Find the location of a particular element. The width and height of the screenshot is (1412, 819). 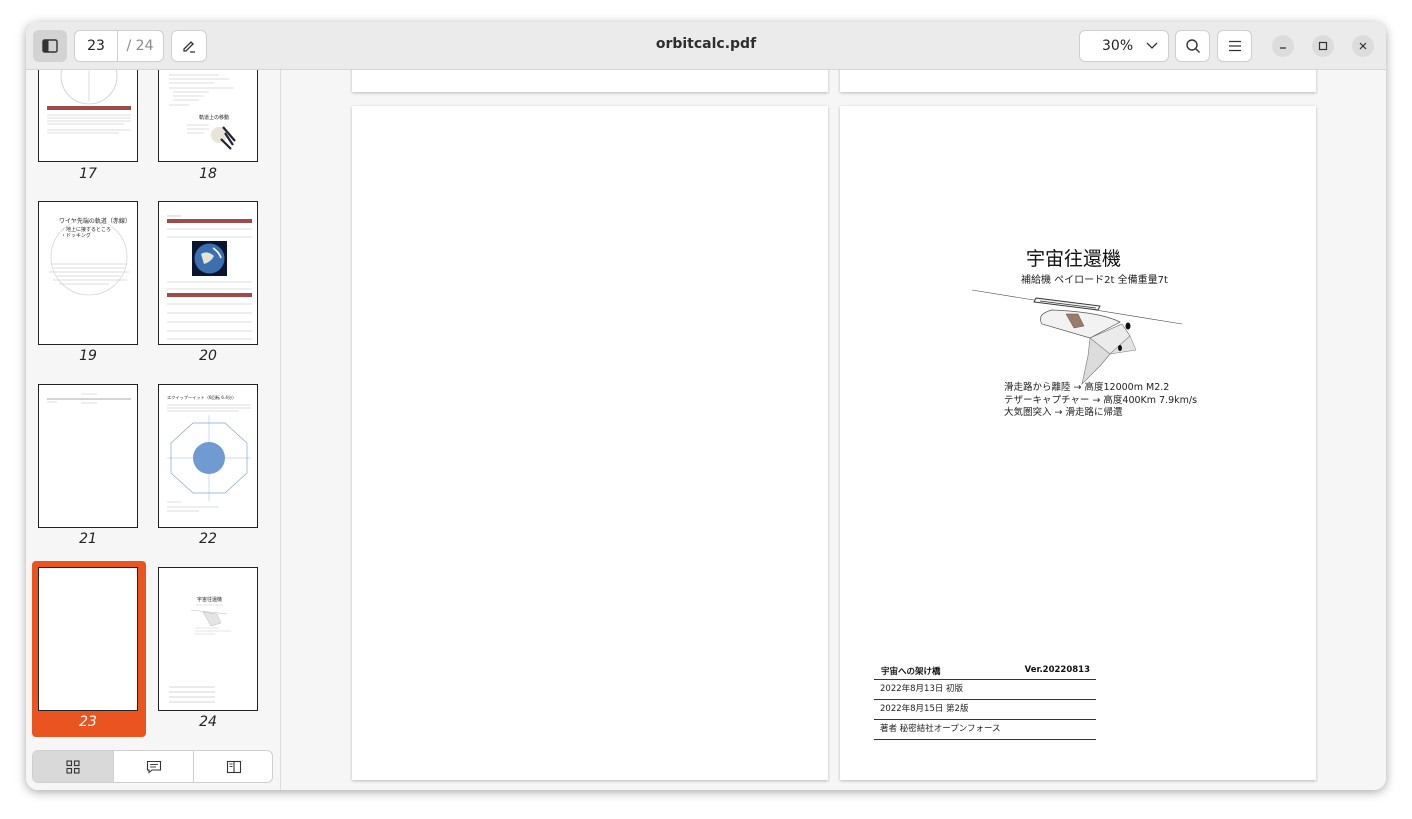

sidebar-toggle-button is located at coordinates (50, 46).